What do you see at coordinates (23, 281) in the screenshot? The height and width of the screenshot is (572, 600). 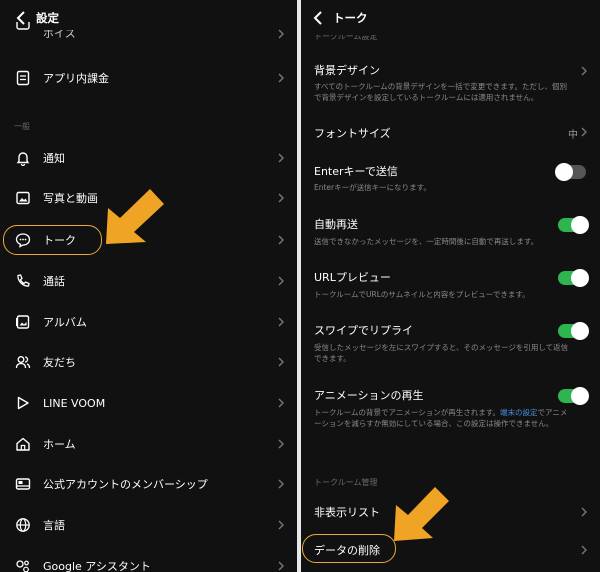 I see `phone-icon` at bounding box center [23, 281].